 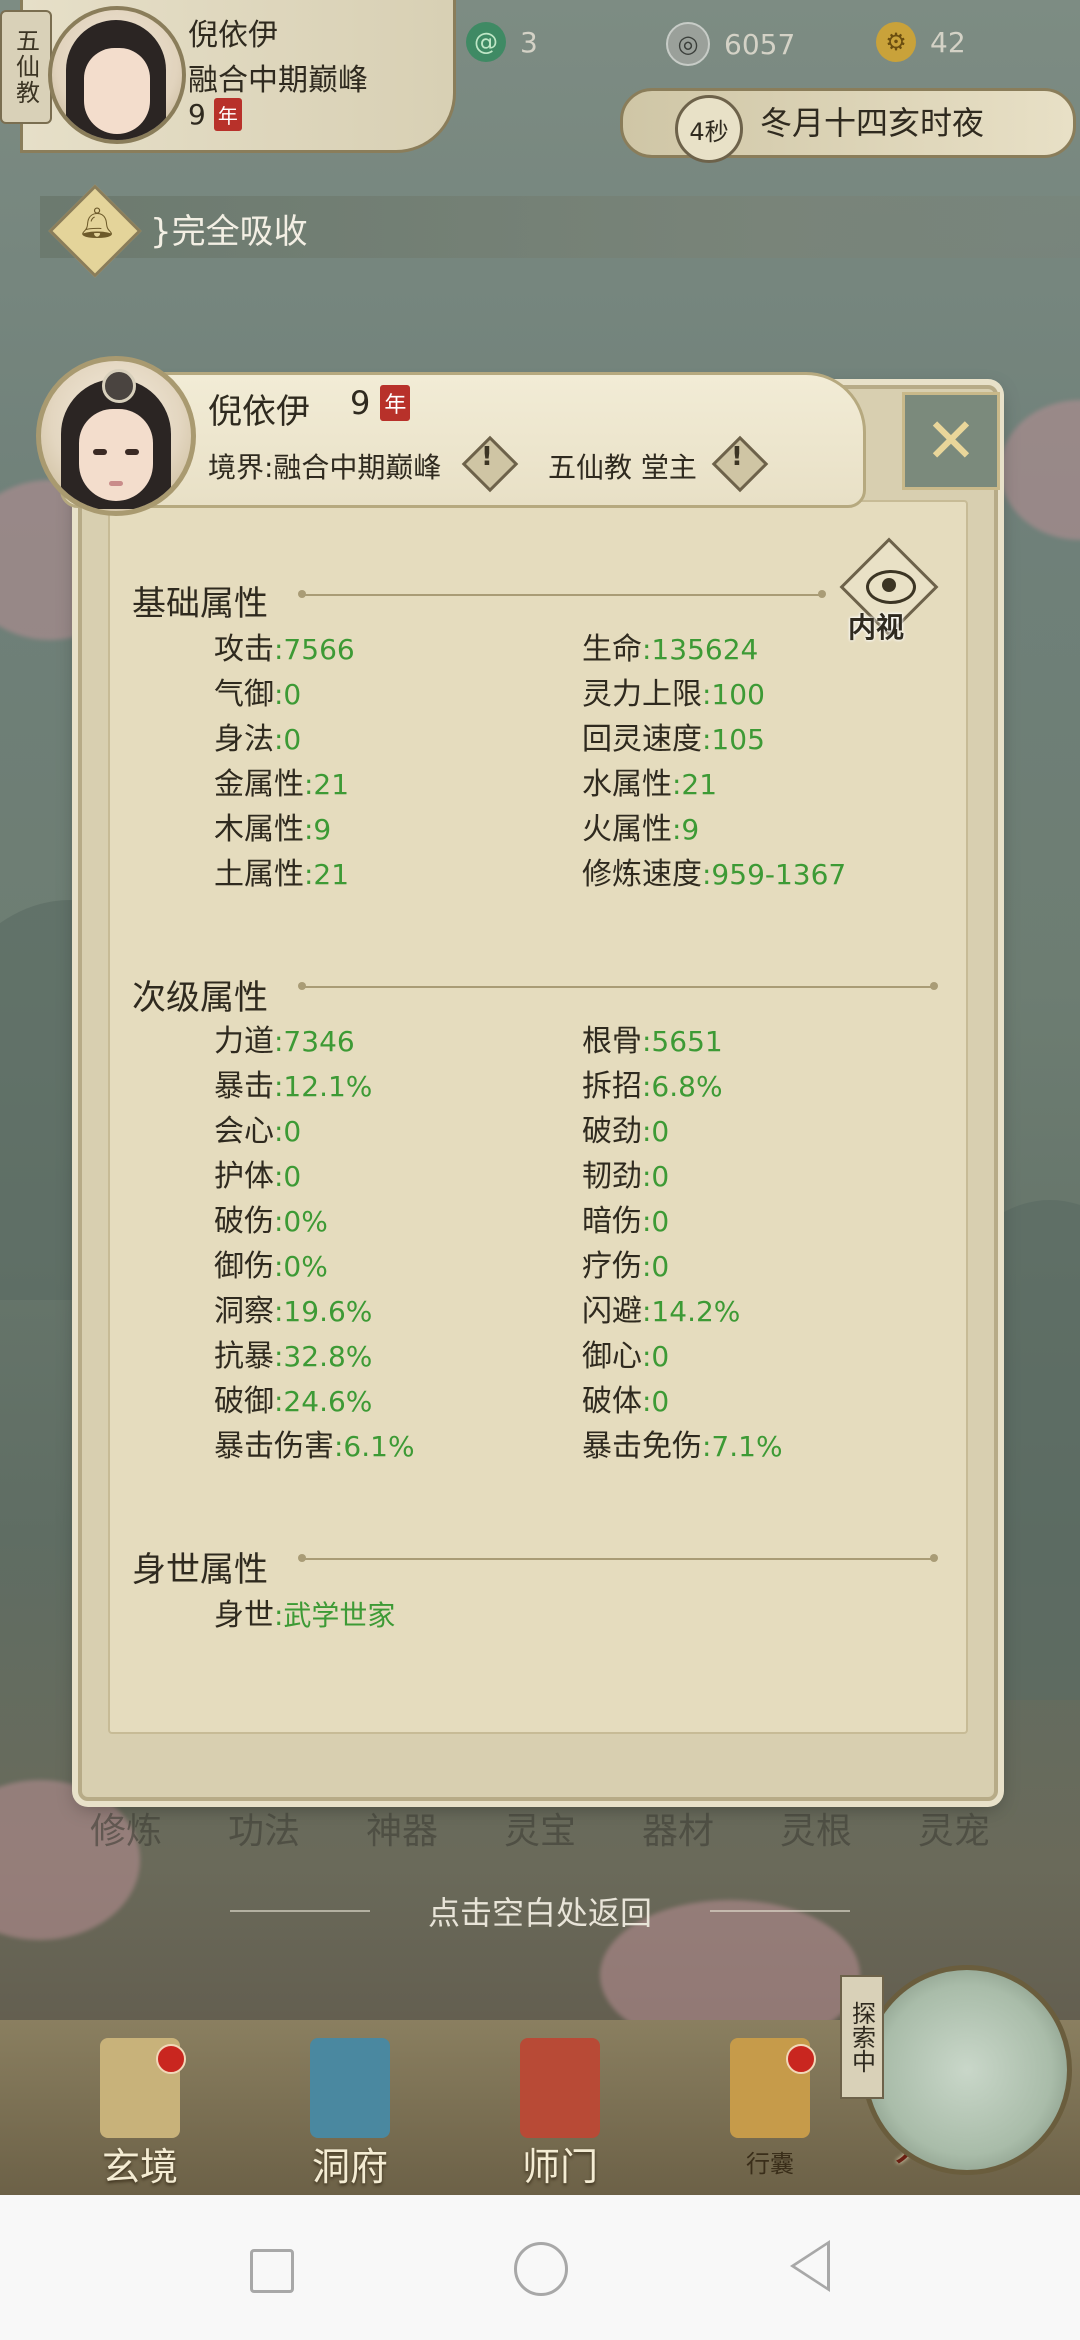 I want to click on attribute-value: :9, so click(x=686, y=829).